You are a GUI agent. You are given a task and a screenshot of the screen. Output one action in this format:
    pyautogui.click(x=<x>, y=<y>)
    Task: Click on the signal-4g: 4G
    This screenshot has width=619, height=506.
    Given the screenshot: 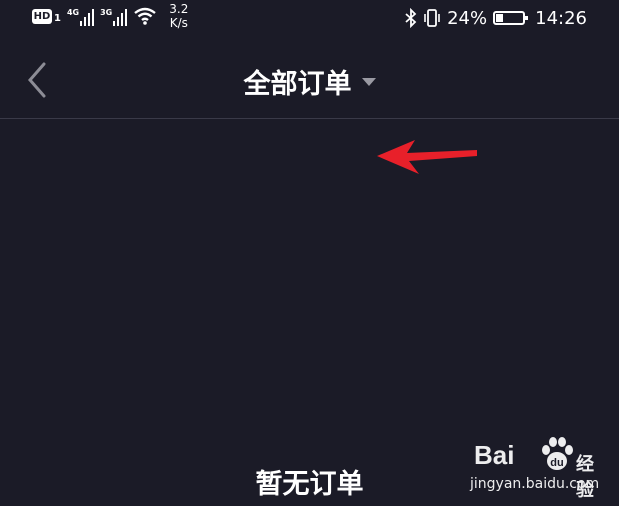 What is the action you would take?
    pyautogui.click(x=80, y=16)
    